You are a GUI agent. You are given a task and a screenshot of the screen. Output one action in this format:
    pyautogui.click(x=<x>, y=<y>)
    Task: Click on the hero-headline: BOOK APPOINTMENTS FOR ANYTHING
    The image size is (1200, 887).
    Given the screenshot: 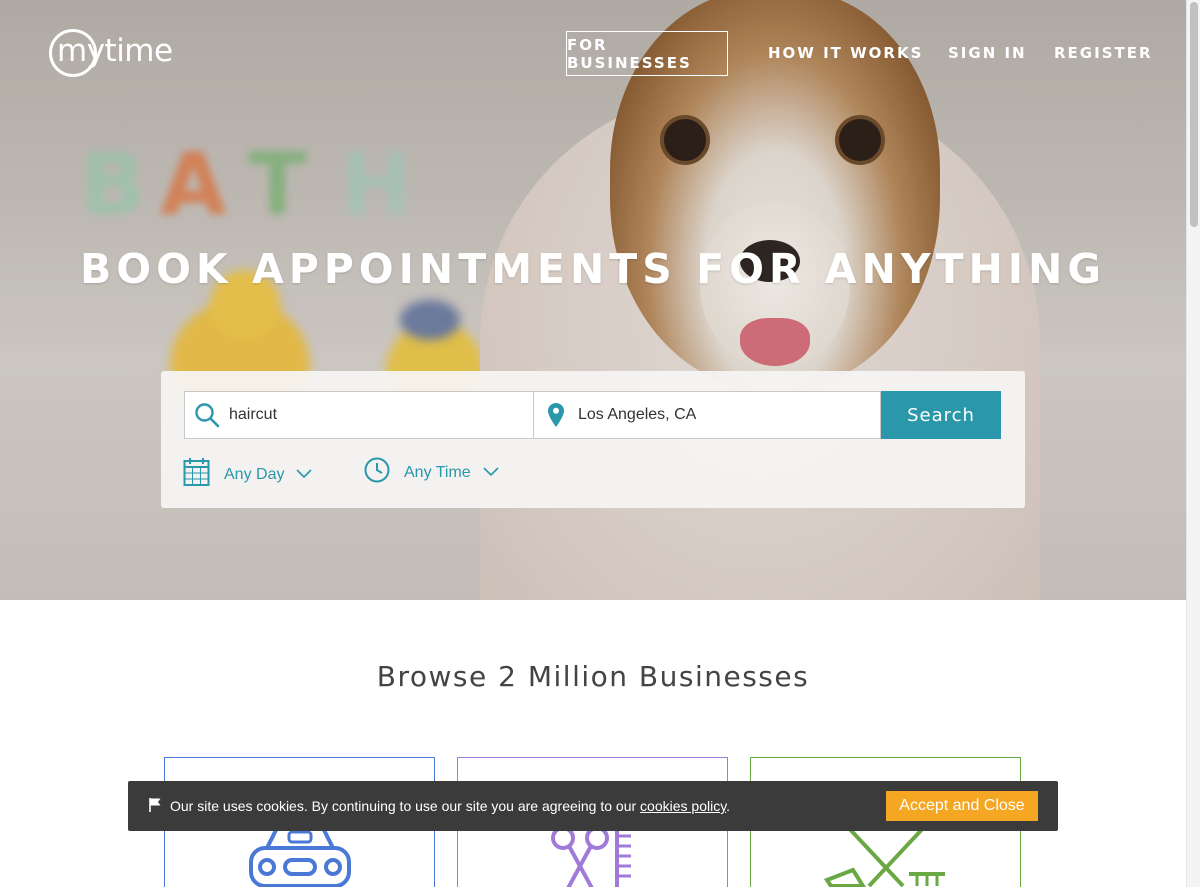 What is the action you would take?
    pyautogui.click(x=593, y=269)
    